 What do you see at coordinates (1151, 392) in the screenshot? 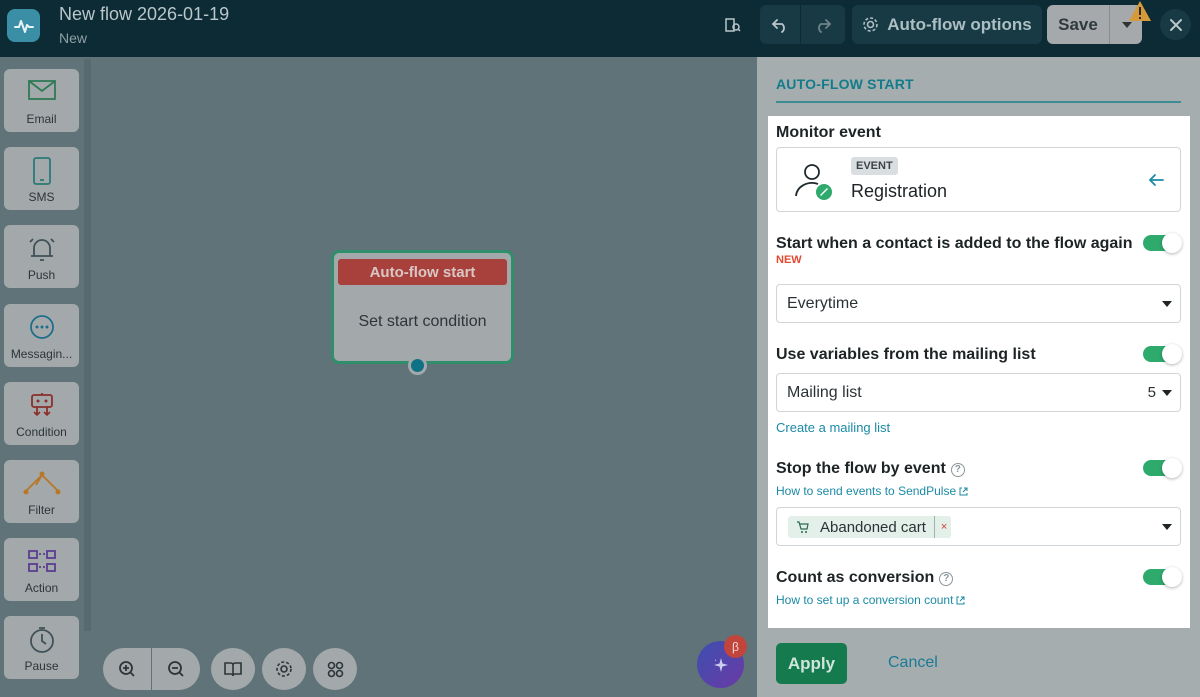
I see `mailing-list-count: 5` at bounding box center [1151, 392].